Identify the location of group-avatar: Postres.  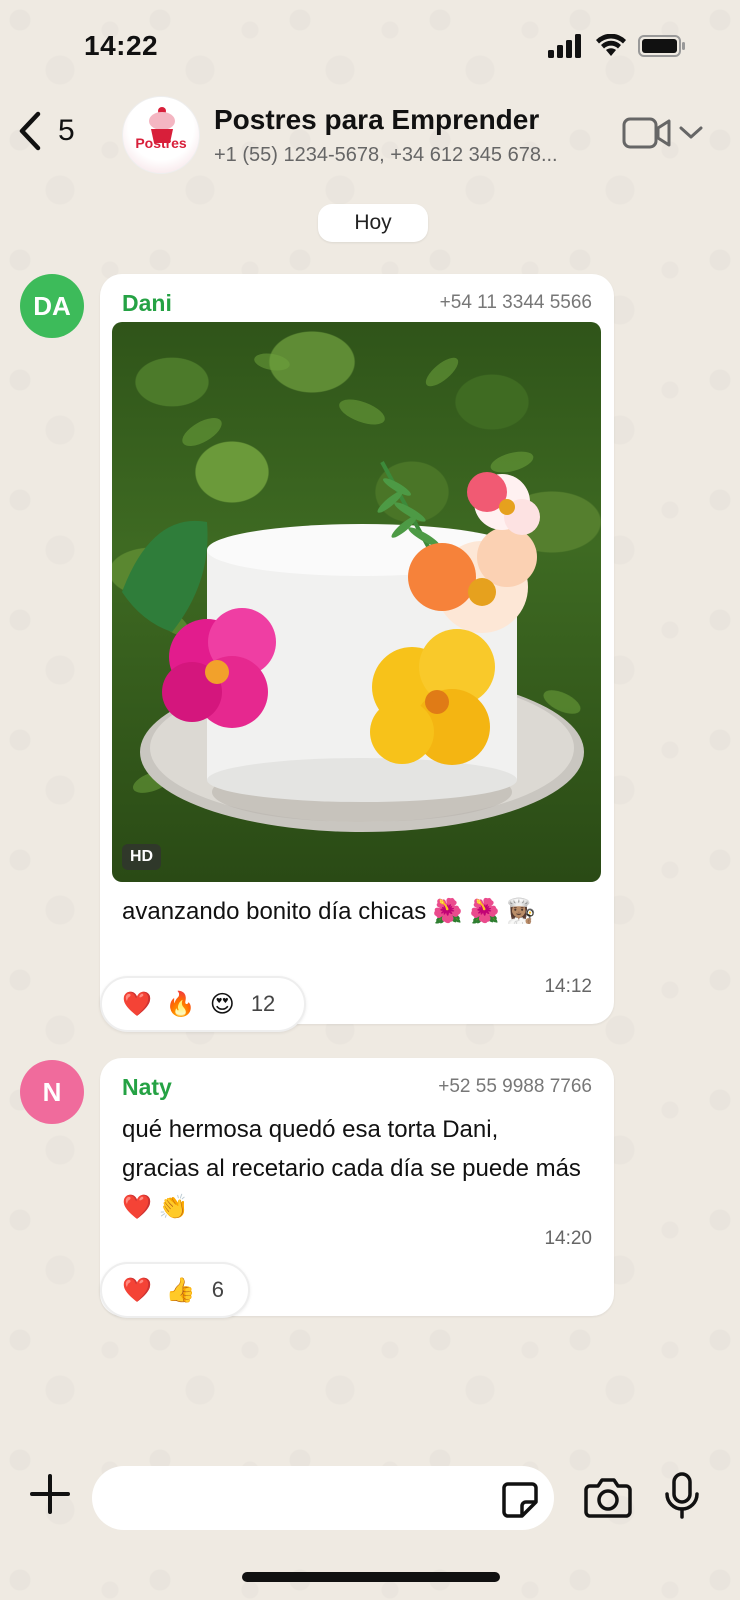
(161, 135).